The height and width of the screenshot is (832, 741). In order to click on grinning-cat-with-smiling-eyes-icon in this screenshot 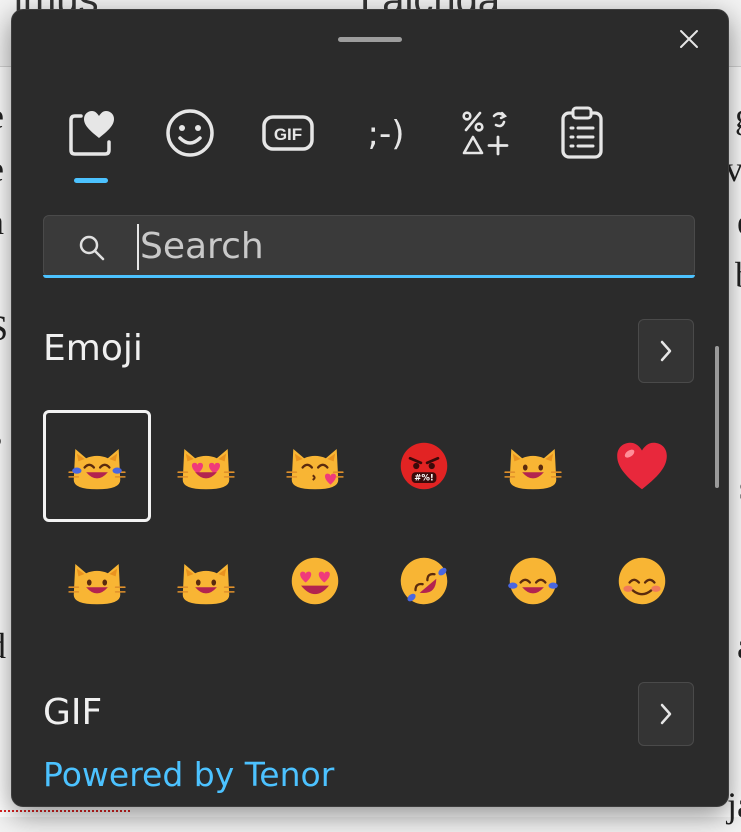, I will do `click(97, 584)`.